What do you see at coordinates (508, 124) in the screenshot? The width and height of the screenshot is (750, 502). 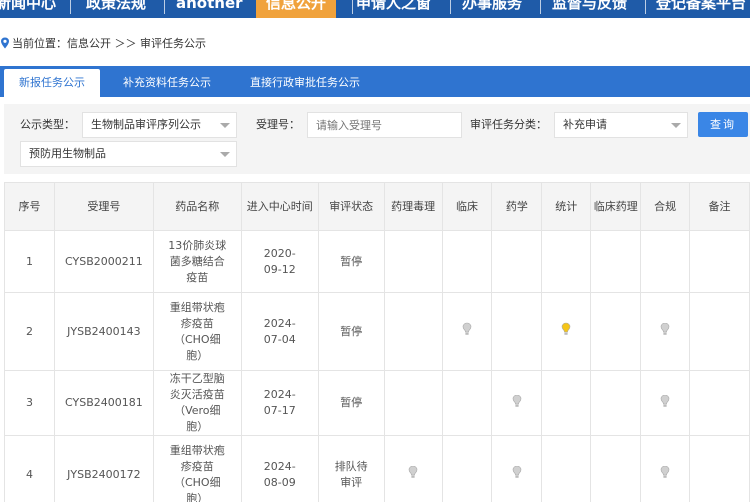 I see `category-label: 审评任务分类：` at bounding box center [508, 124].